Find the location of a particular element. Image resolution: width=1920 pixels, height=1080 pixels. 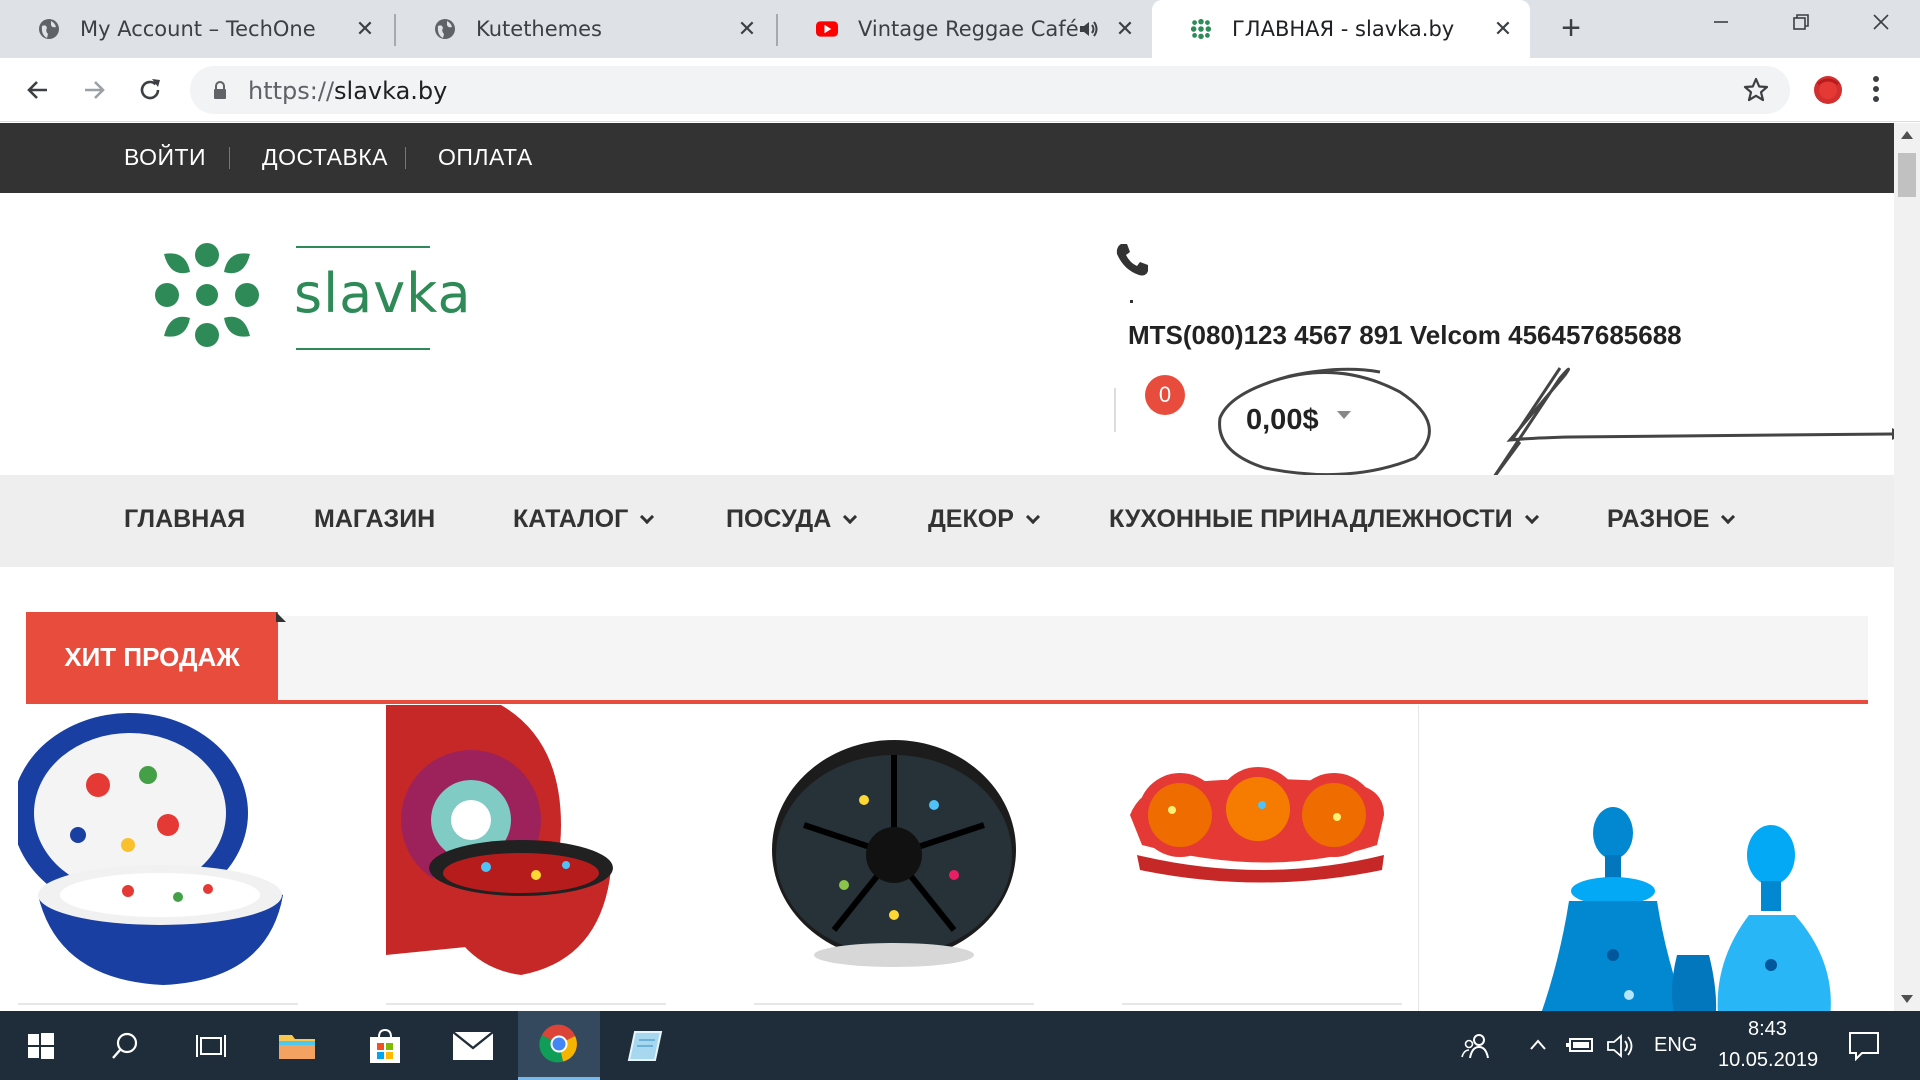

url-text: https://slavka.by is located at coordinates (347, 91).